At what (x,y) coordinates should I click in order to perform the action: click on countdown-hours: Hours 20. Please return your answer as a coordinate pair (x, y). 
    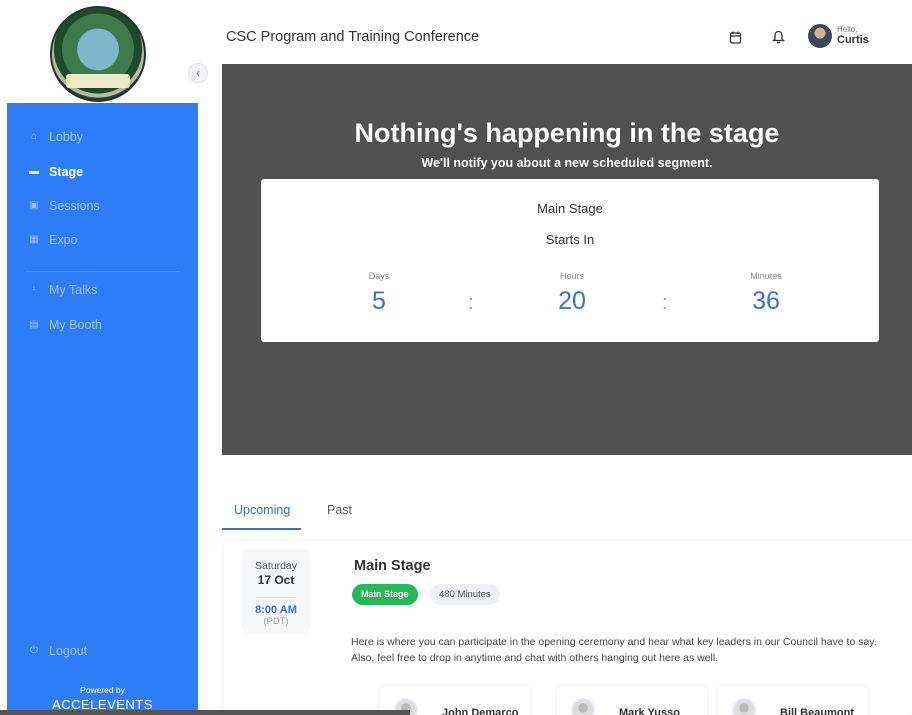
    Looking at the image, I should click on (572, 293).